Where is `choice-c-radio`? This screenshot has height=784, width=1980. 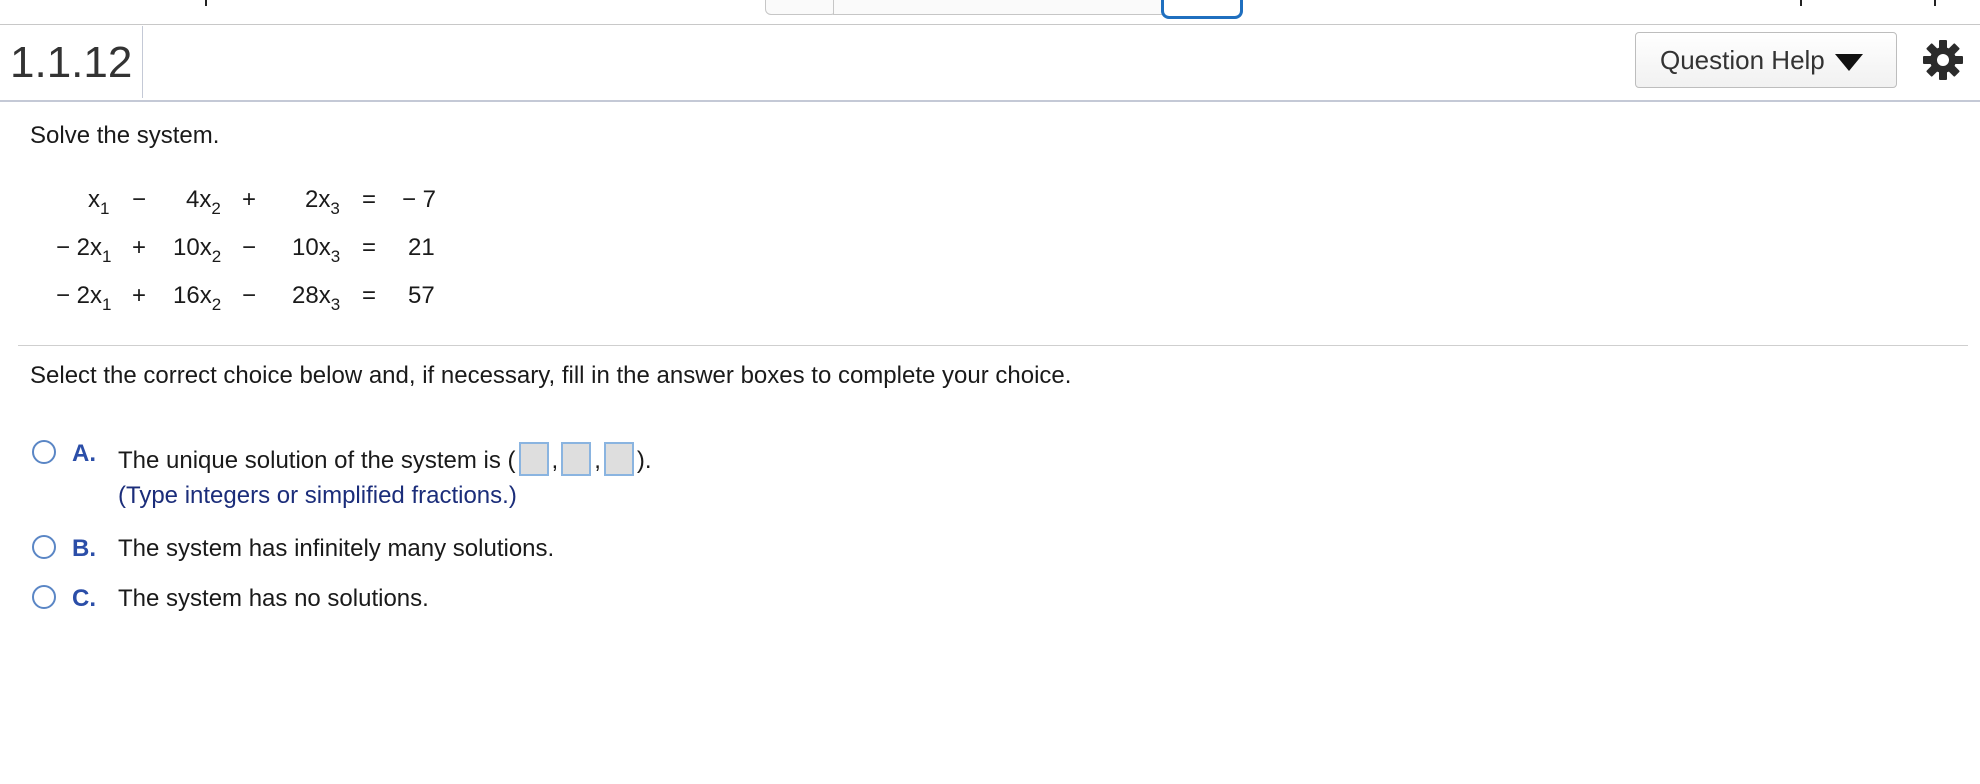 choice-c-radio is located at coordinates (44, 597).